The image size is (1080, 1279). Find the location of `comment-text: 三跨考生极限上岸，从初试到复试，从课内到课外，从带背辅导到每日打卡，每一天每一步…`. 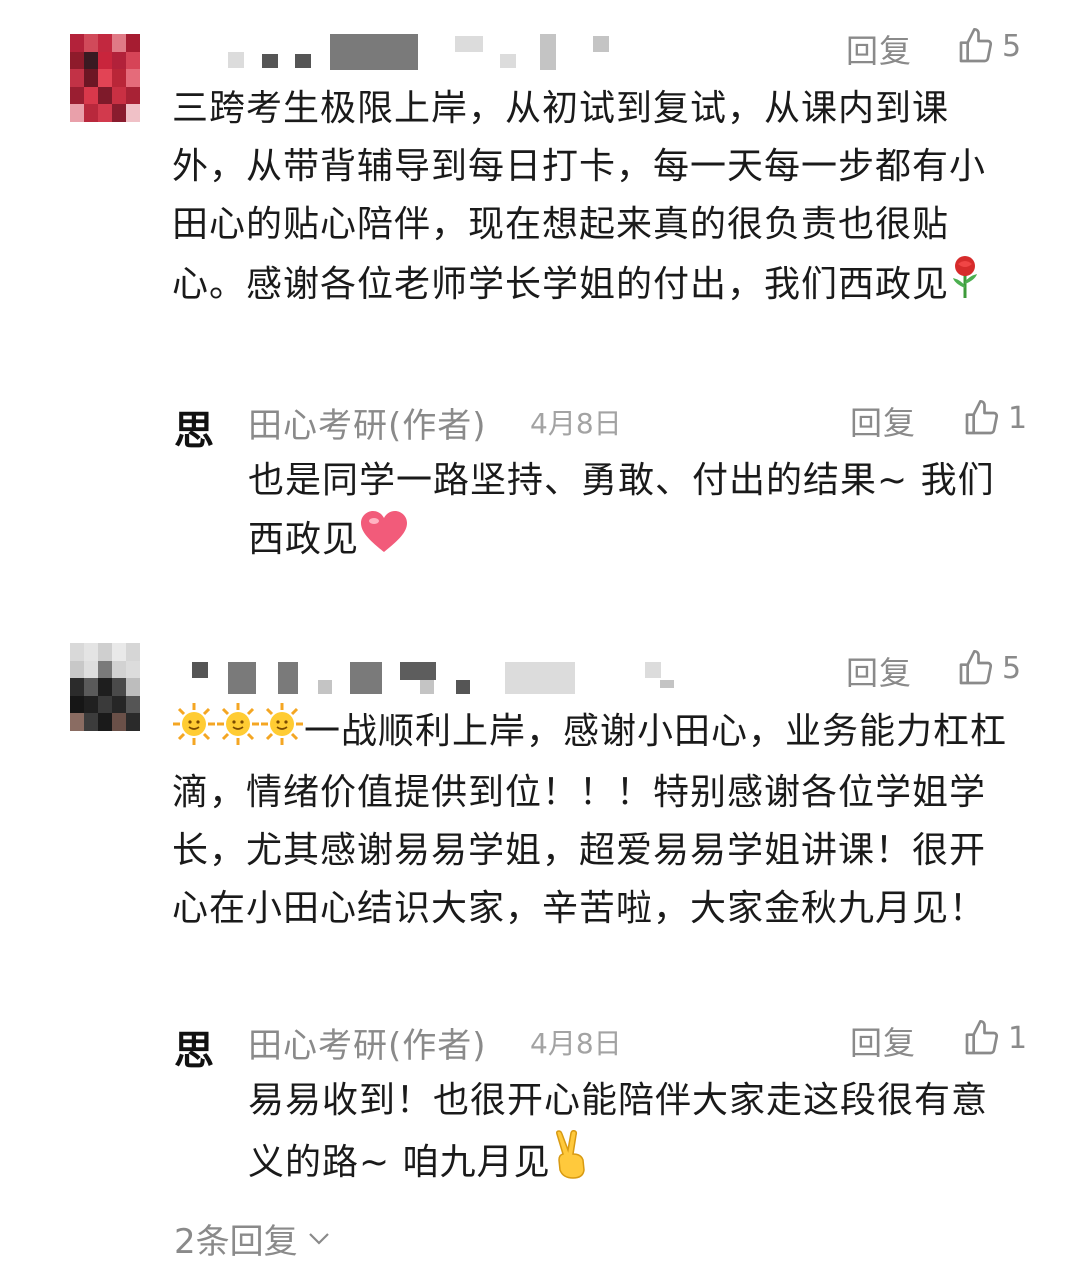

comment-text: 三跨考生极限上岸，从初试到复试，从课内到课外，从带背辅导到每日打卡，每一天每一步… is located at coordinates (597, 199).